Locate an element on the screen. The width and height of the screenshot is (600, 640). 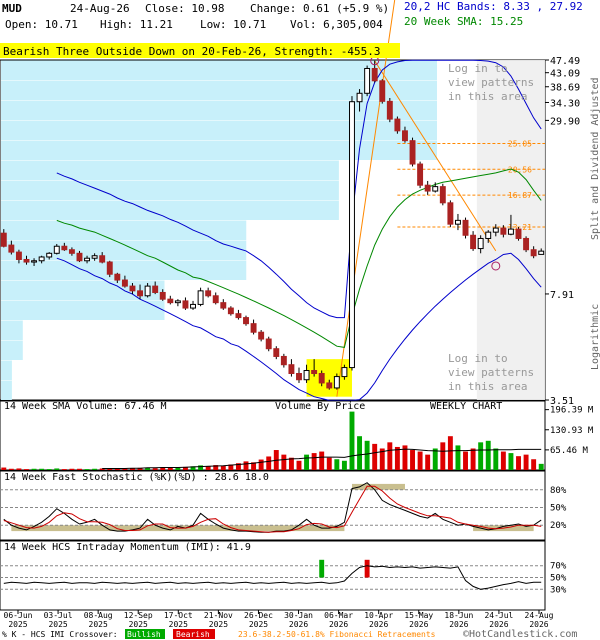
login-text-top-3: in this area is located at coordinates (487, 96).